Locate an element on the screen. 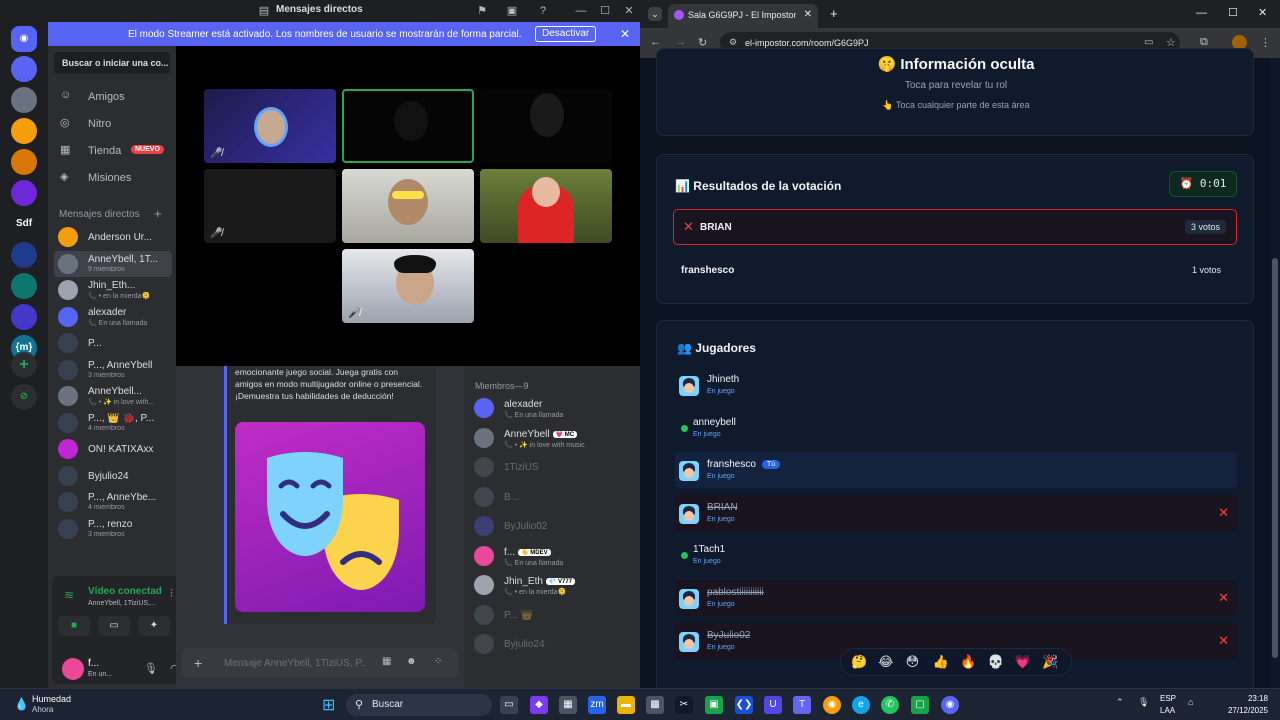 The height and width of the screenshot is (720, 1280). member-item: P... 👑 is located at coordinates (554, 616).